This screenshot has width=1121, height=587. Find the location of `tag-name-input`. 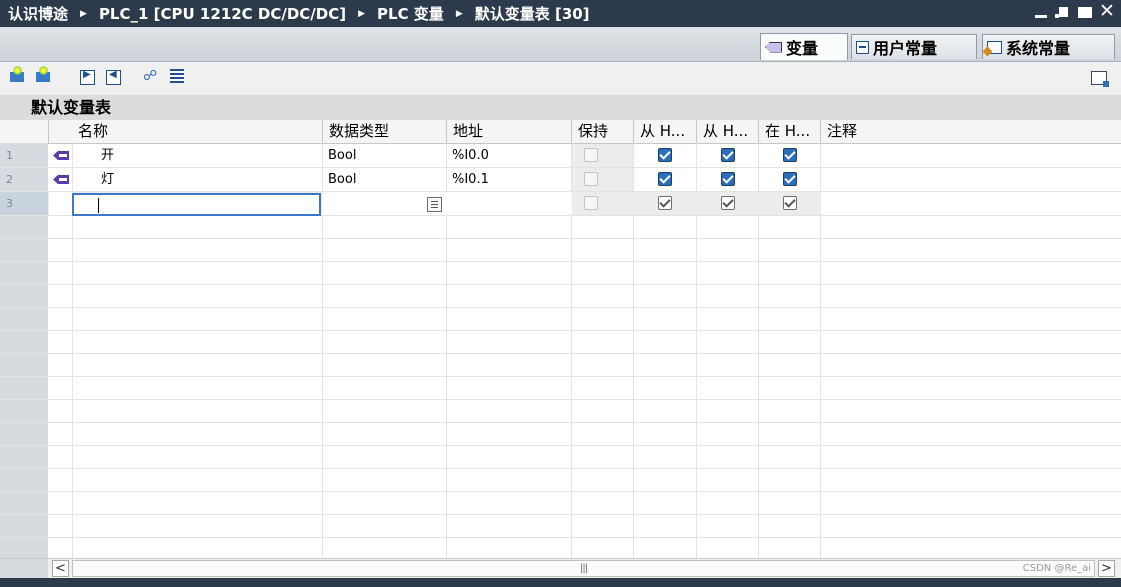

tag-name-input is located at coordinates (196, 204).